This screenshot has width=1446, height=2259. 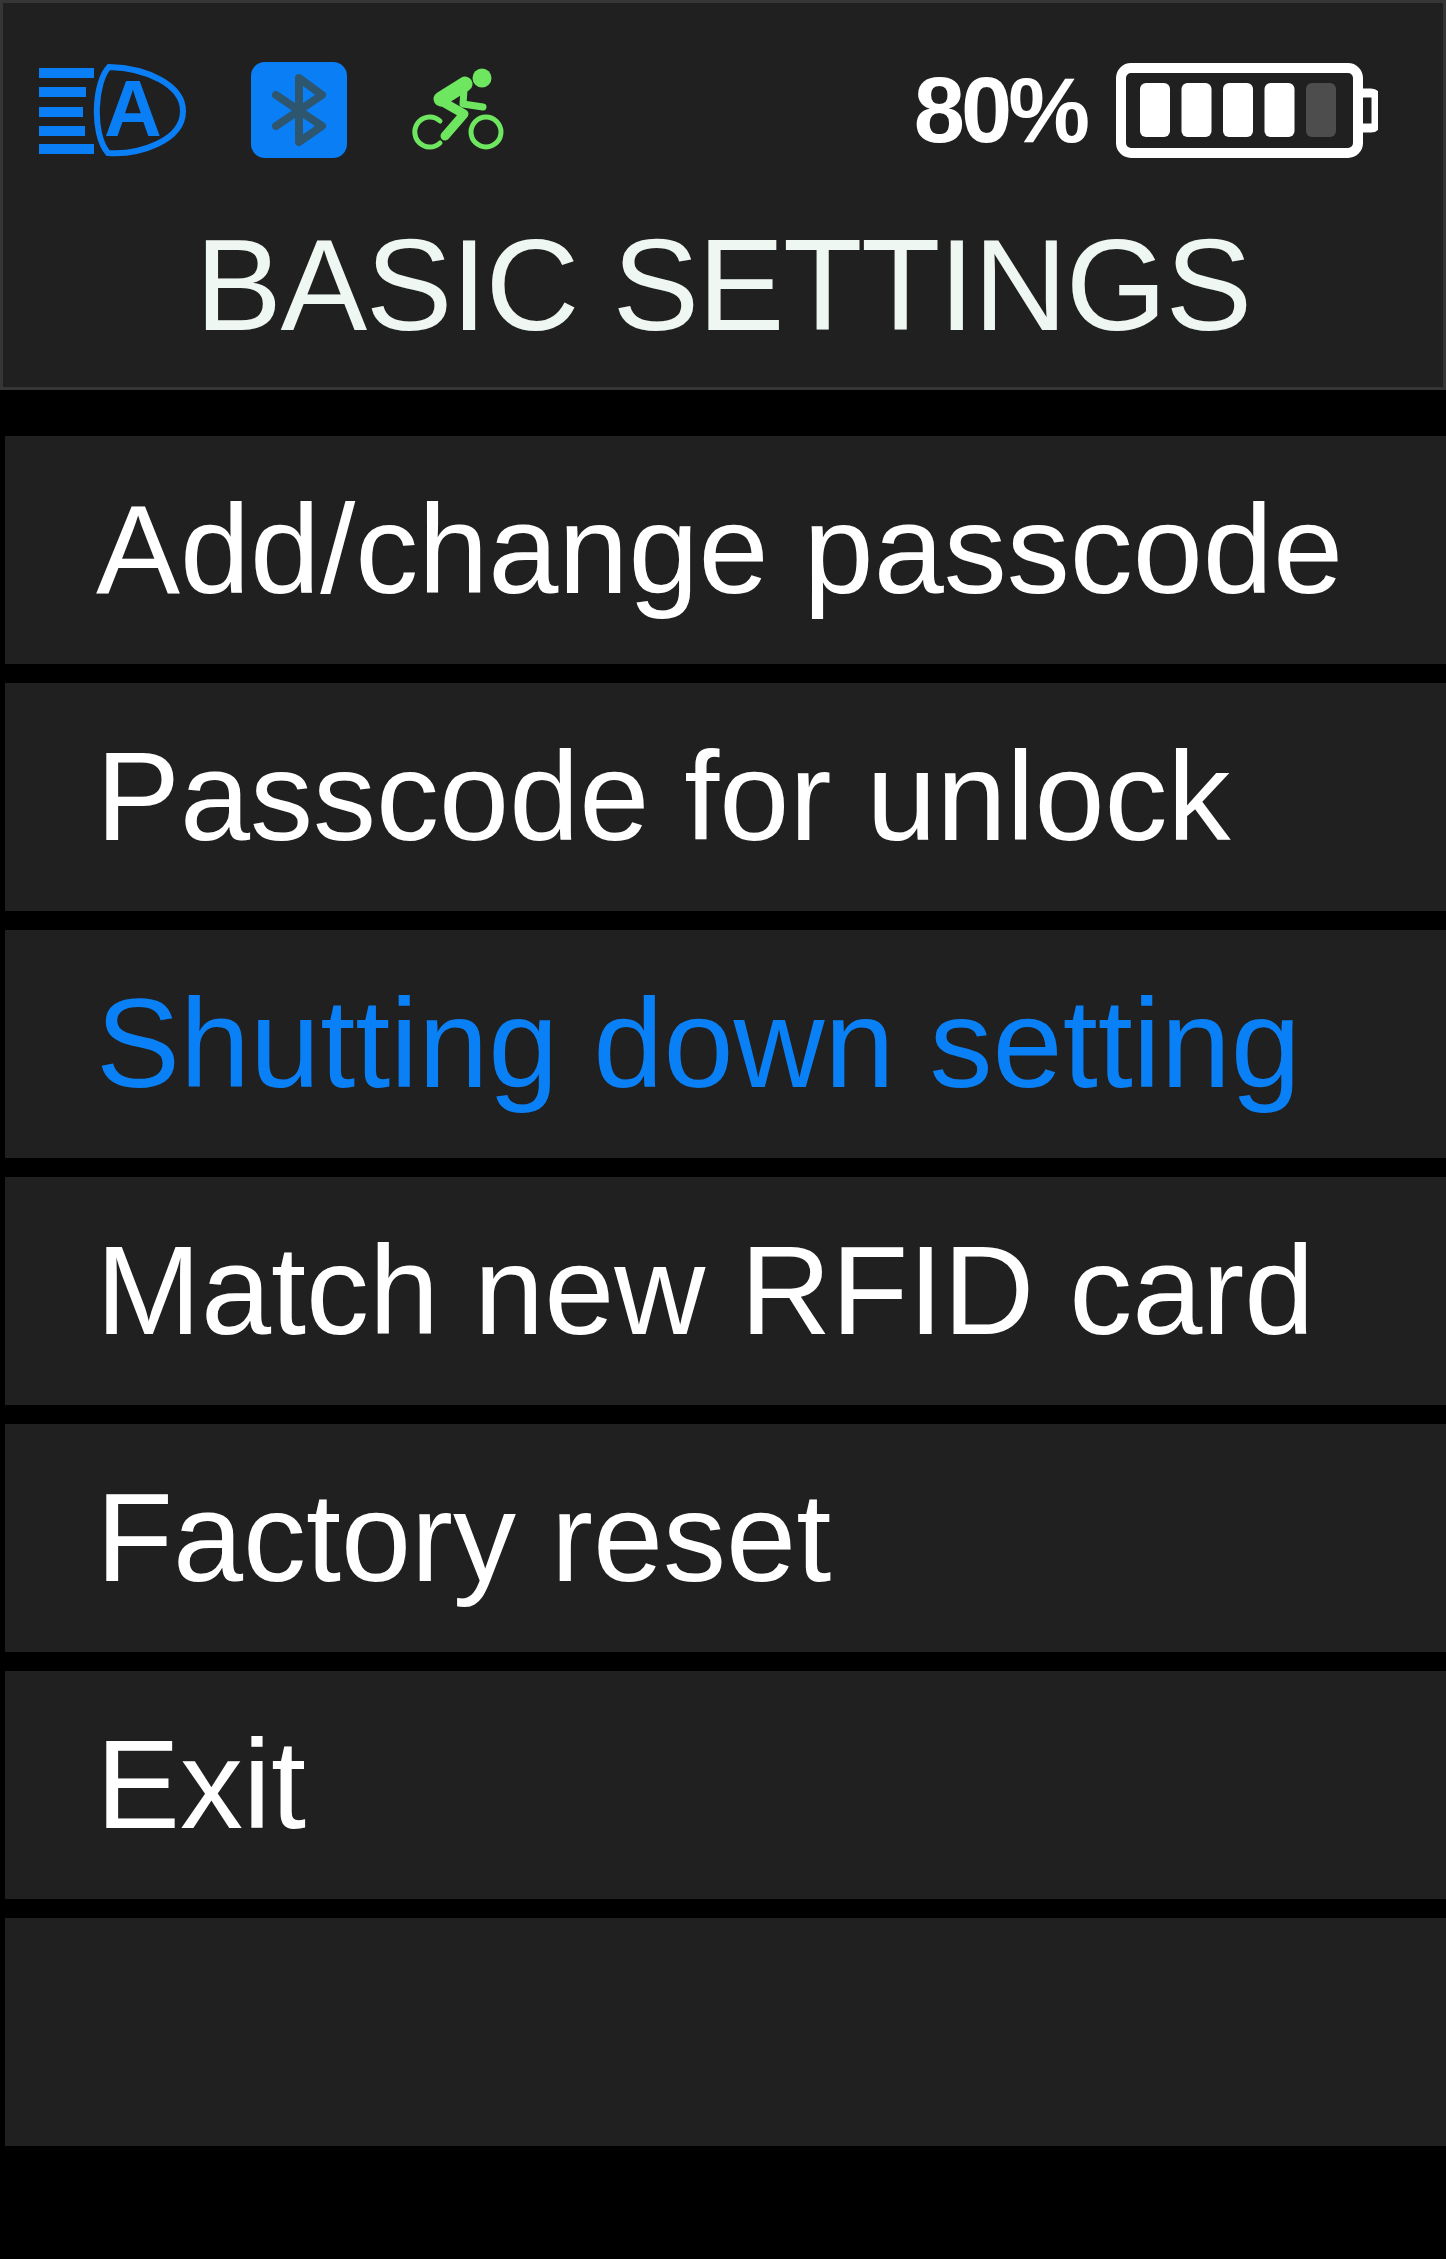 What do you see at coordinates (725, 1291) in the screenshot?
I see `menu-item: Match new RFID card` at bounding box center [725, 1291].